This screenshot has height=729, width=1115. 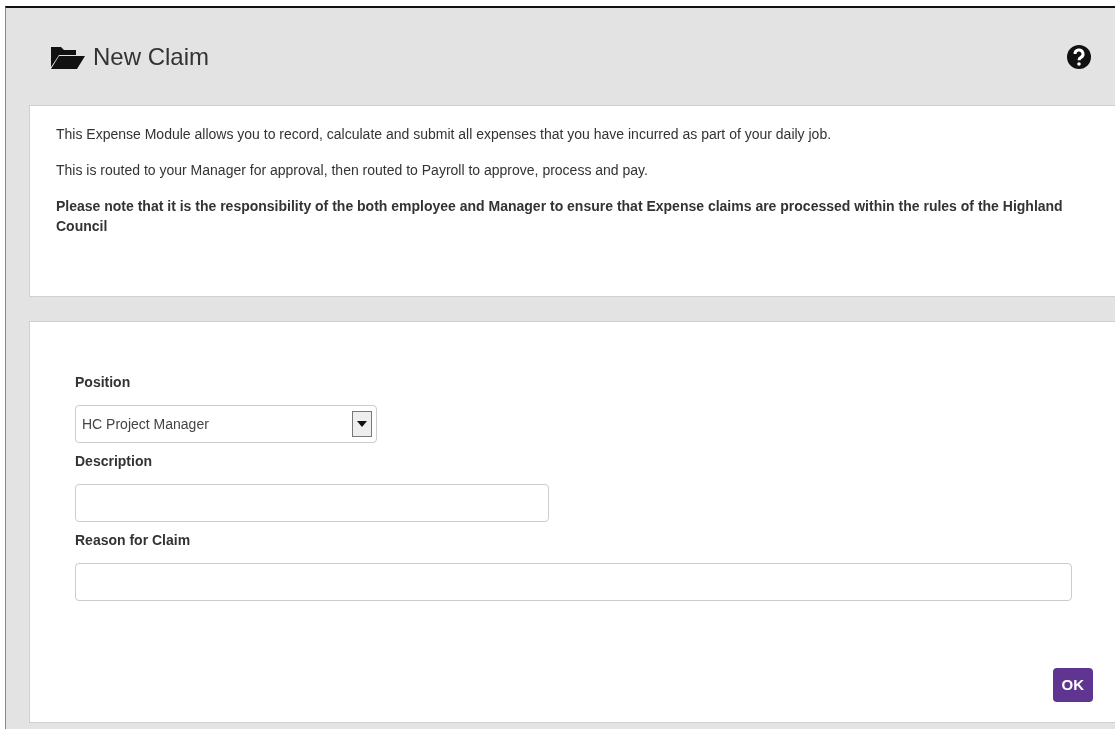 What do you see at coordinates (114, 461) in the screenshot?
I see `field-label: Description` at bounding box center [114, 461].